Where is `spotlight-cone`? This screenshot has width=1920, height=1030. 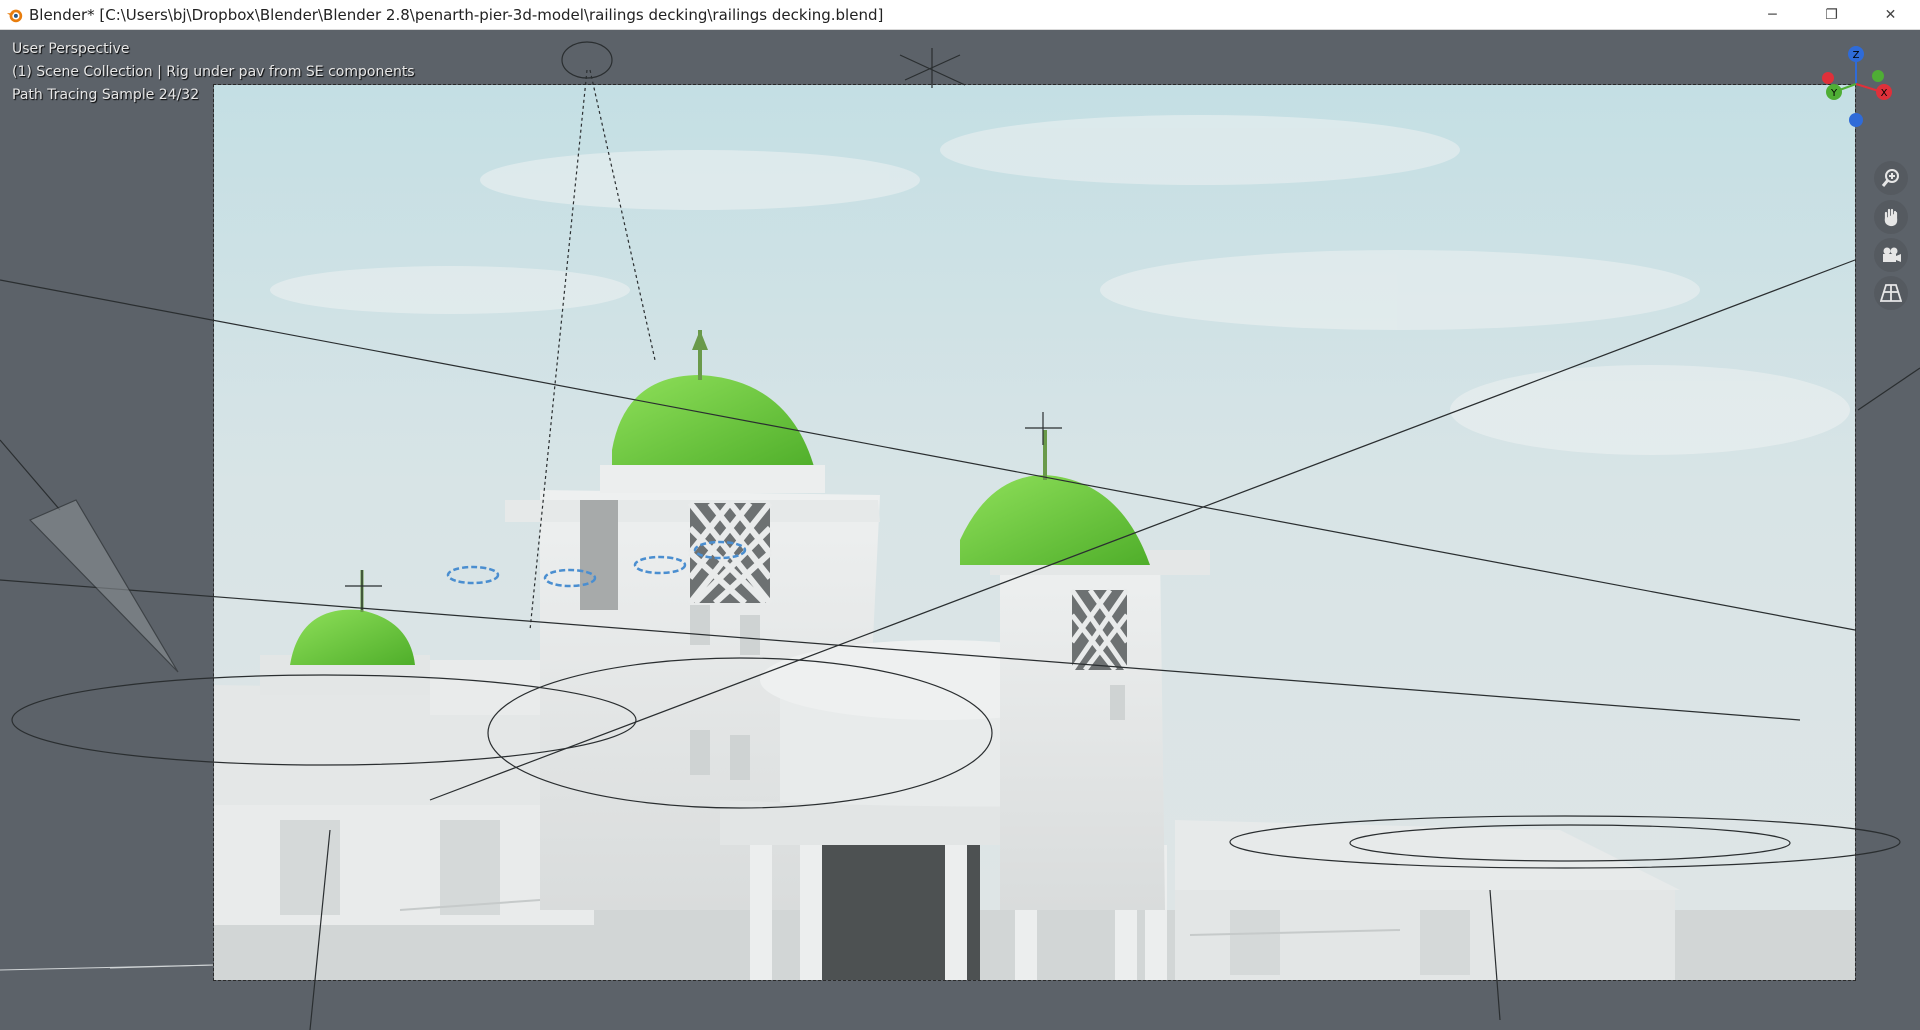 spotlight-cone is located at coordinates (103, 586).